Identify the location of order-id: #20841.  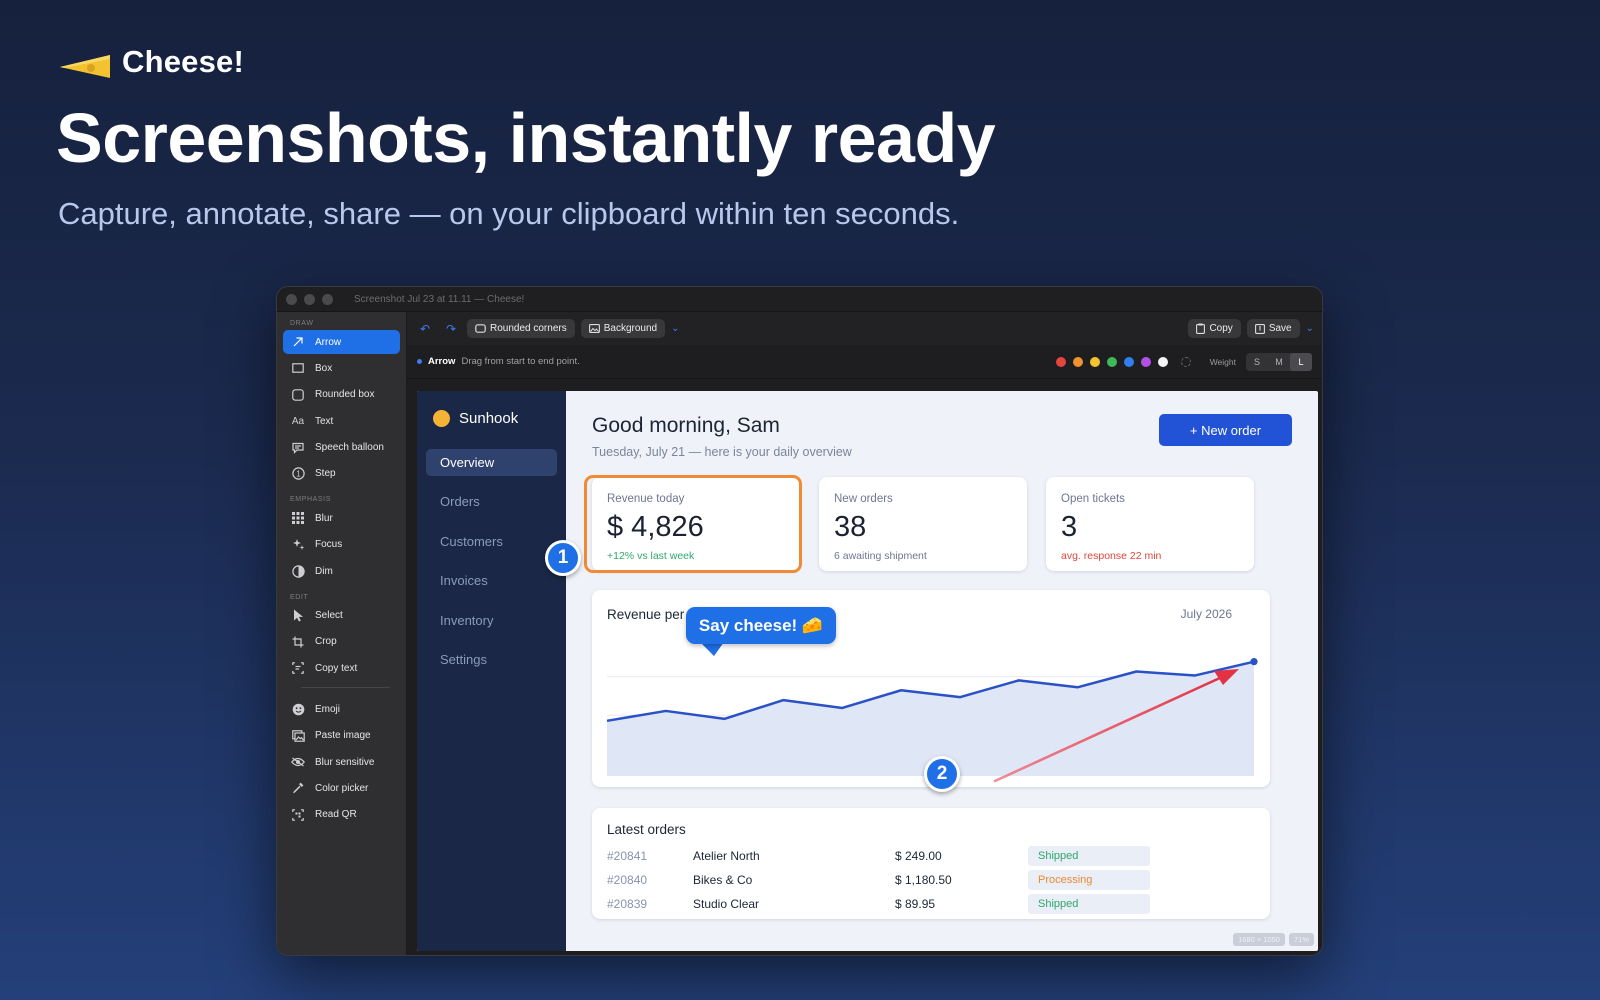
(627, 856).